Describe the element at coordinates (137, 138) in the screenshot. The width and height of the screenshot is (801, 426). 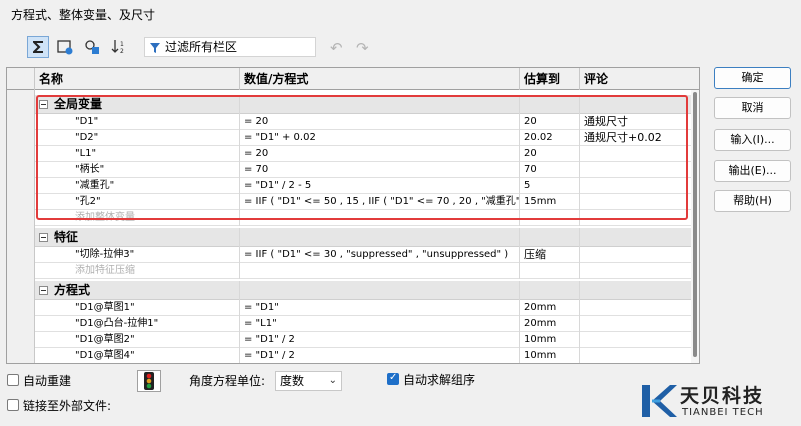
I see `name-cell: "D2"` at that location.